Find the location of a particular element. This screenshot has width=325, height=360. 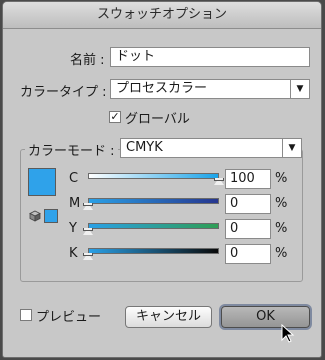

slider-thumb-k is located at coordinates (88, 256).